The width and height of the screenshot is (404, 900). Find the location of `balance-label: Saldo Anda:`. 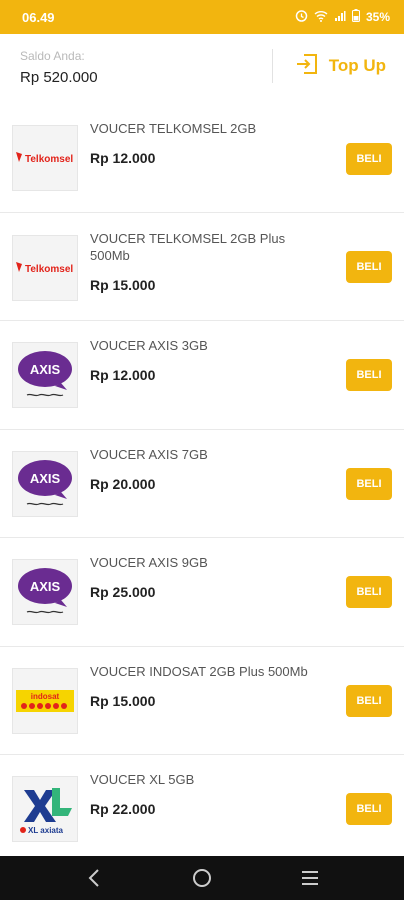

balance-label: Saldo Anda: is located at coordinates (52, 55).